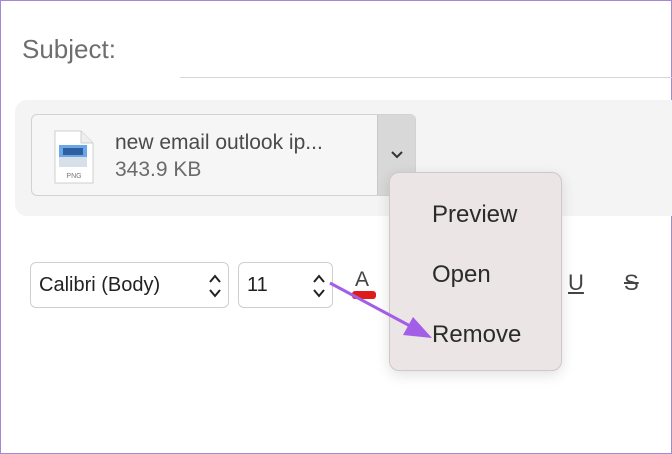 Image resolution: width=672 pixels, height=454 pixels. Describe the element at coordinates (631, 283) in the screenshot. I see `strikethrough-button: S` at that location.